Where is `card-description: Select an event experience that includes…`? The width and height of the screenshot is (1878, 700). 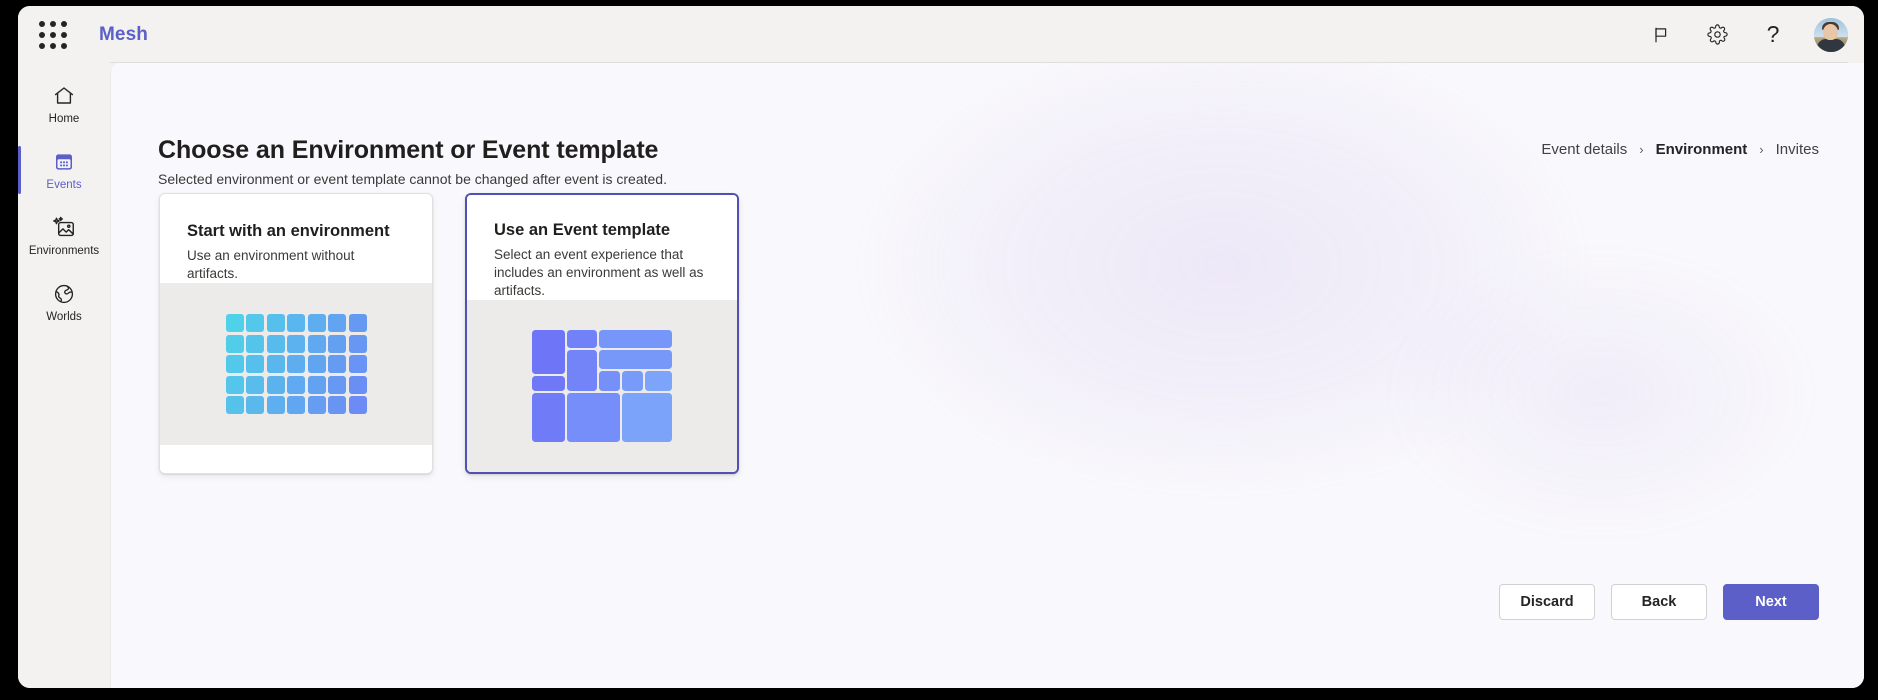
card-description: Select an event experience that includes… is located at coordinates (599, 272).